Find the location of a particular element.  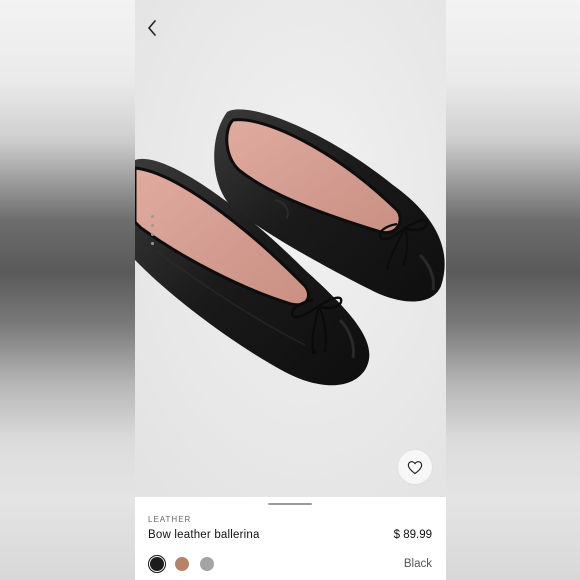

favorite-button is located at coordinates (415, 467).